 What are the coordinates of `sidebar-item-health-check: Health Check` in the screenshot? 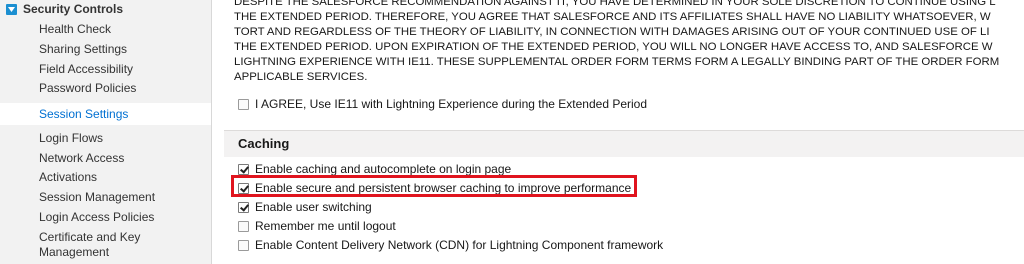 It's located at (75, 29).